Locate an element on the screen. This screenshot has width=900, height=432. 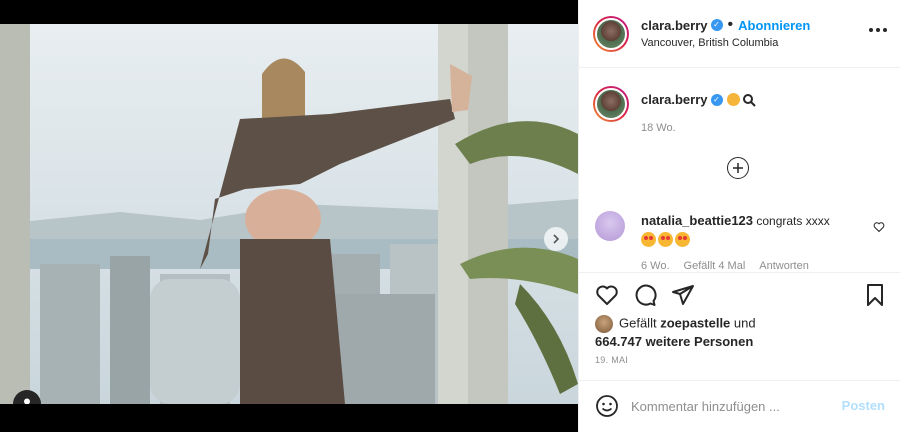
comment-like-icon is located at coordinates (879, 229).